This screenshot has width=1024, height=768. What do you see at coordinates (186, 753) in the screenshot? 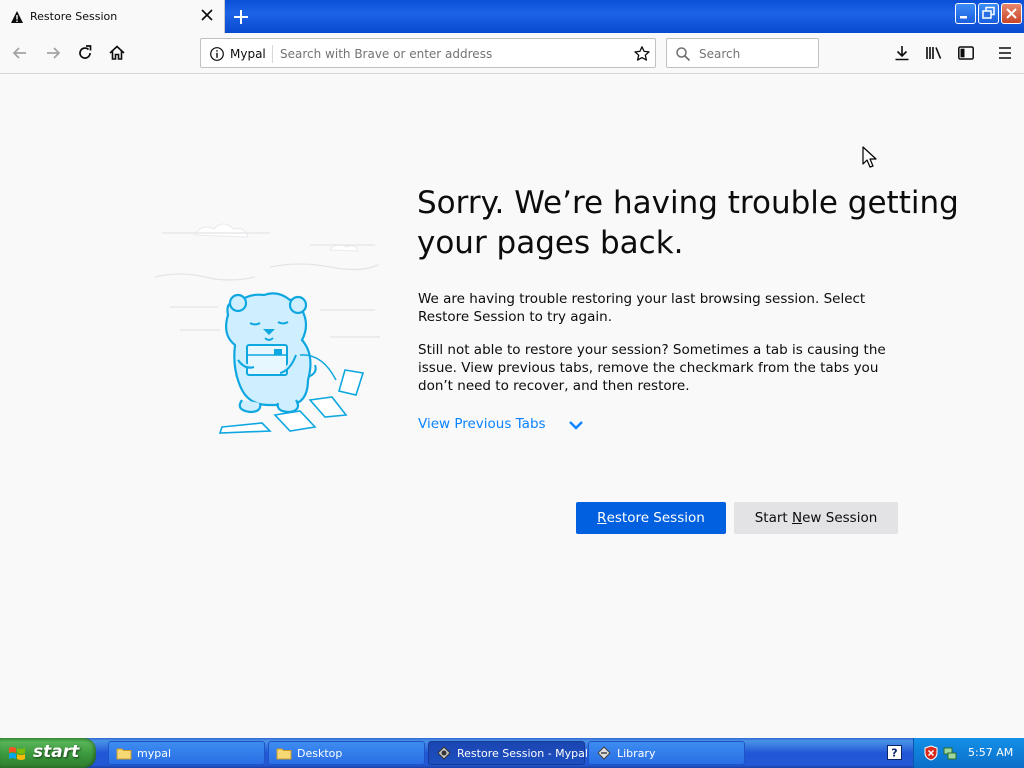
I see `taskbar-item-mypal: mypal` at bounding box center [186, 753].